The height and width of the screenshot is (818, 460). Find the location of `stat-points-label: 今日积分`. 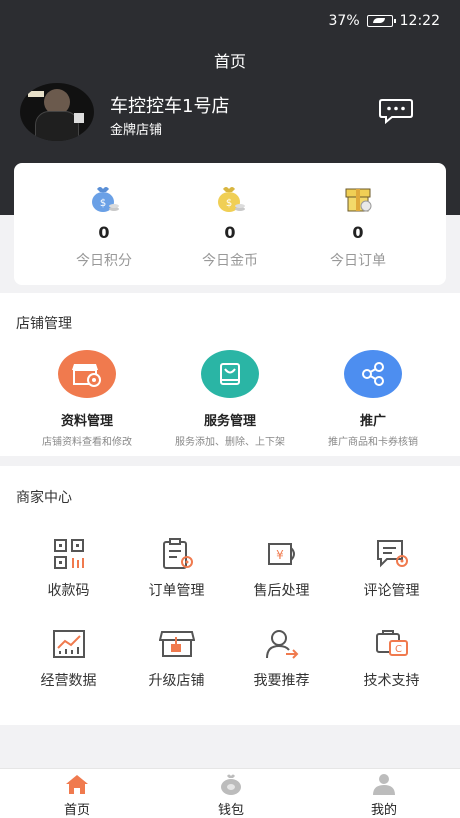

stat-points-label: 今日积分 is located at coordinates (104, 261).